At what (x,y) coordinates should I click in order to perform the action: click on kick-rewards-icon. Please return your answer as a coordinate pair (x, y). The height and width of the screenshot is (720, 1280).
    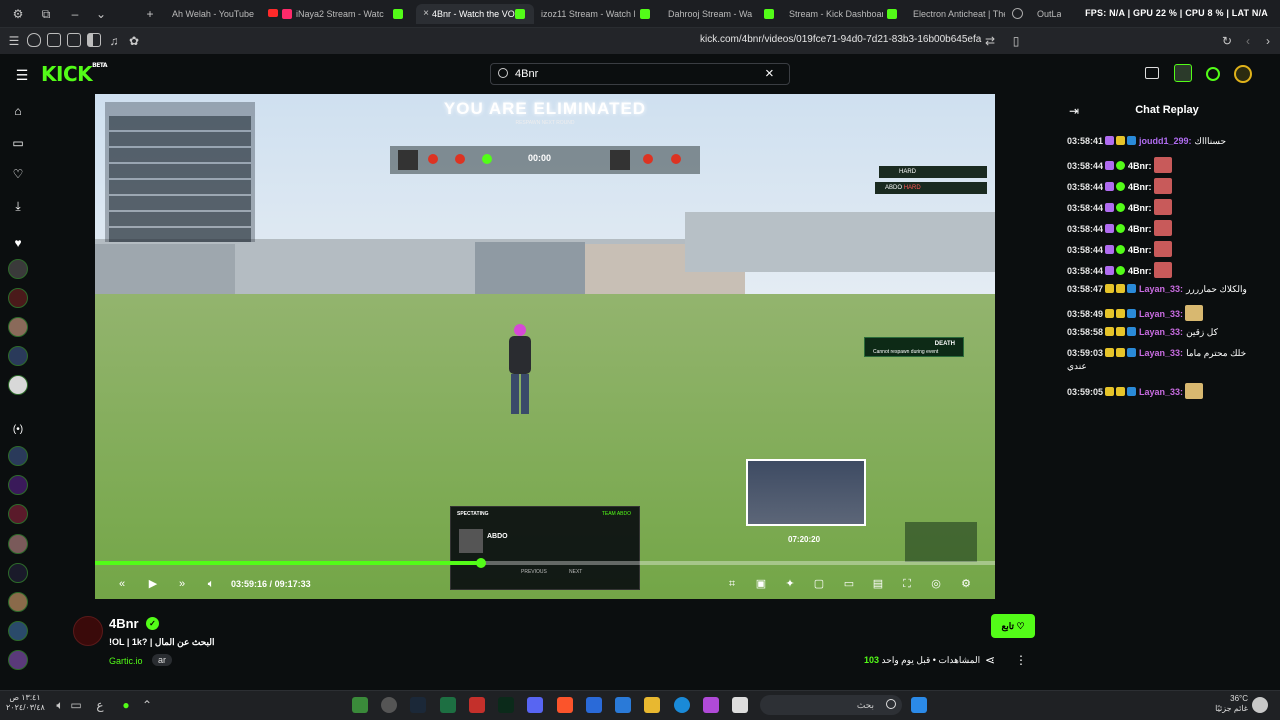
    Looking at the image, I should click on (1213, 74).